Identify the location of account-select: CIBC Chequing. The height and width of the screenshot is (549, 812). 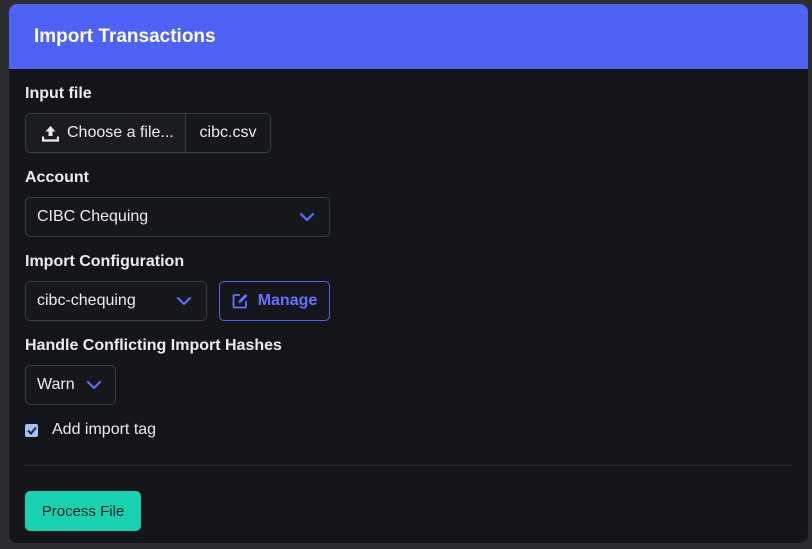
(177, 217).